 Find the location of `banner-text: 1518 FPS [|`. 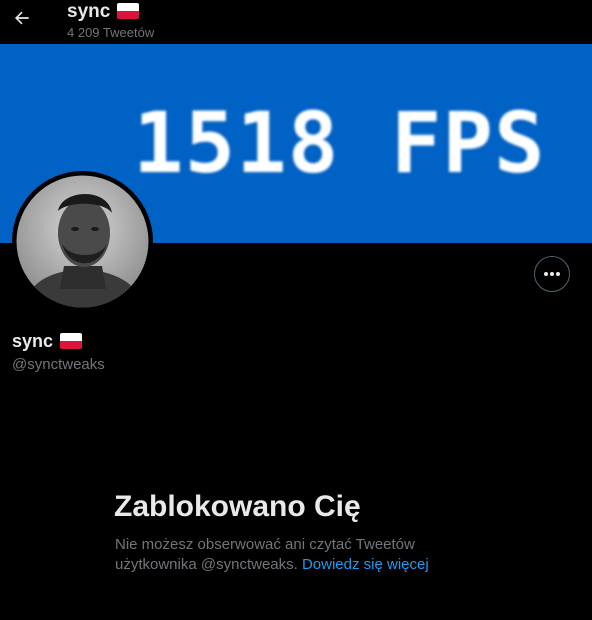

banner-text: 1518 FPS [| is located at coordinates (362, 143).